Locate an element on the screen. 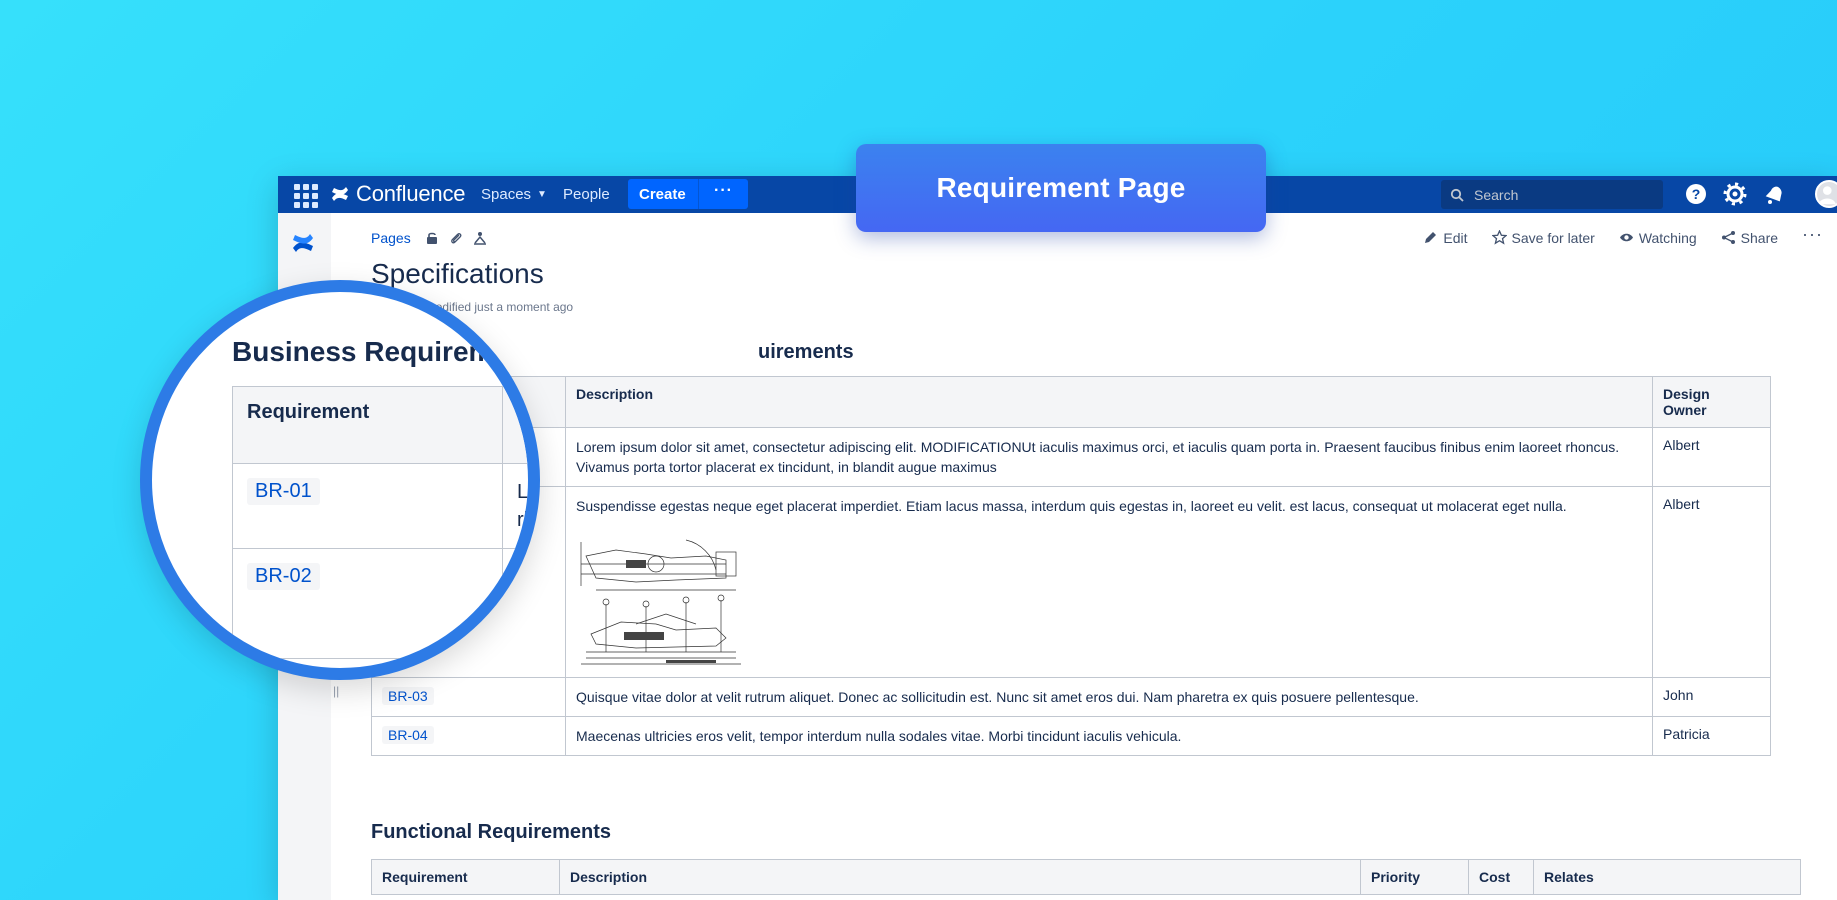 The width and height of the screenshot is (1837, 900). edit-label: Edit is located at coordinates (1455, 237).